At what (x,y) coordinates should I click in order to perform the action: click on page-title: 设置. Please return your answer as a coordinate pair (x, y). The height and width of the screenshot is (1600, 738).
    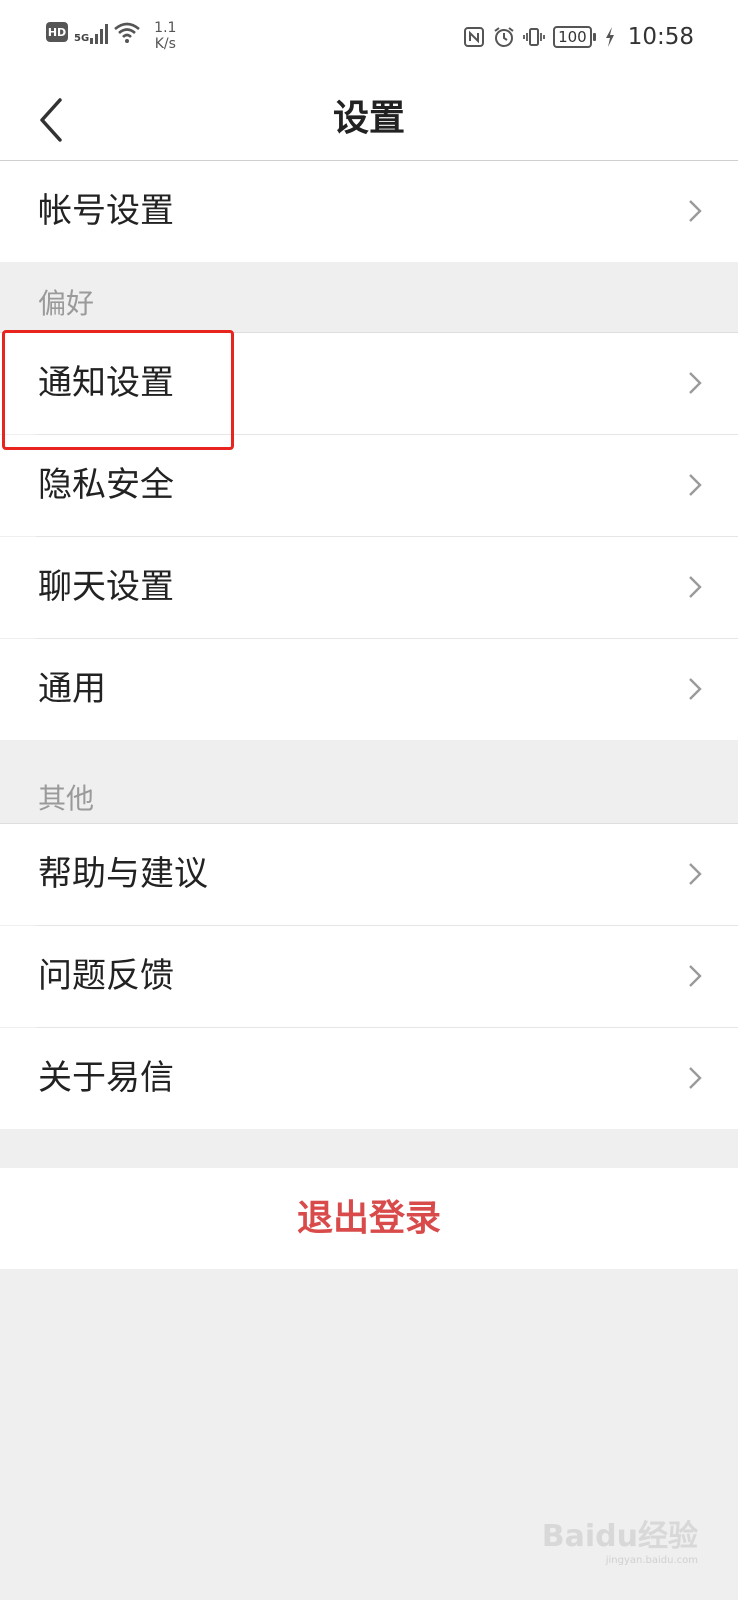
    Looking at the image, I should click on (368, 118).